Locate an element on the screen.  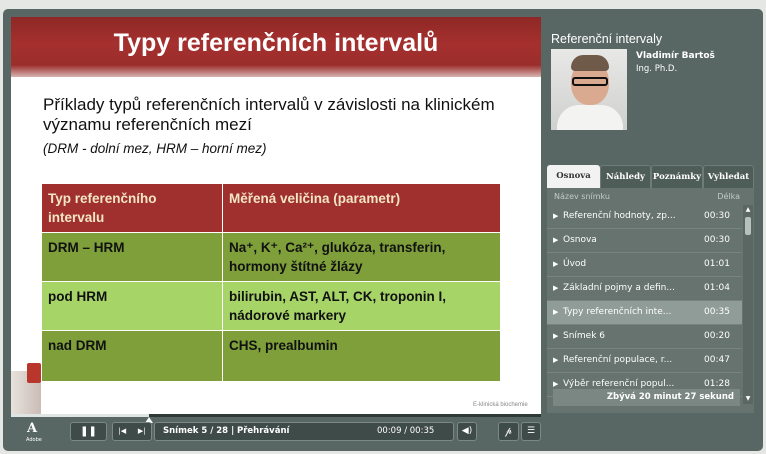
tab-notes: Poznámky is located at coordinates (677, 176).